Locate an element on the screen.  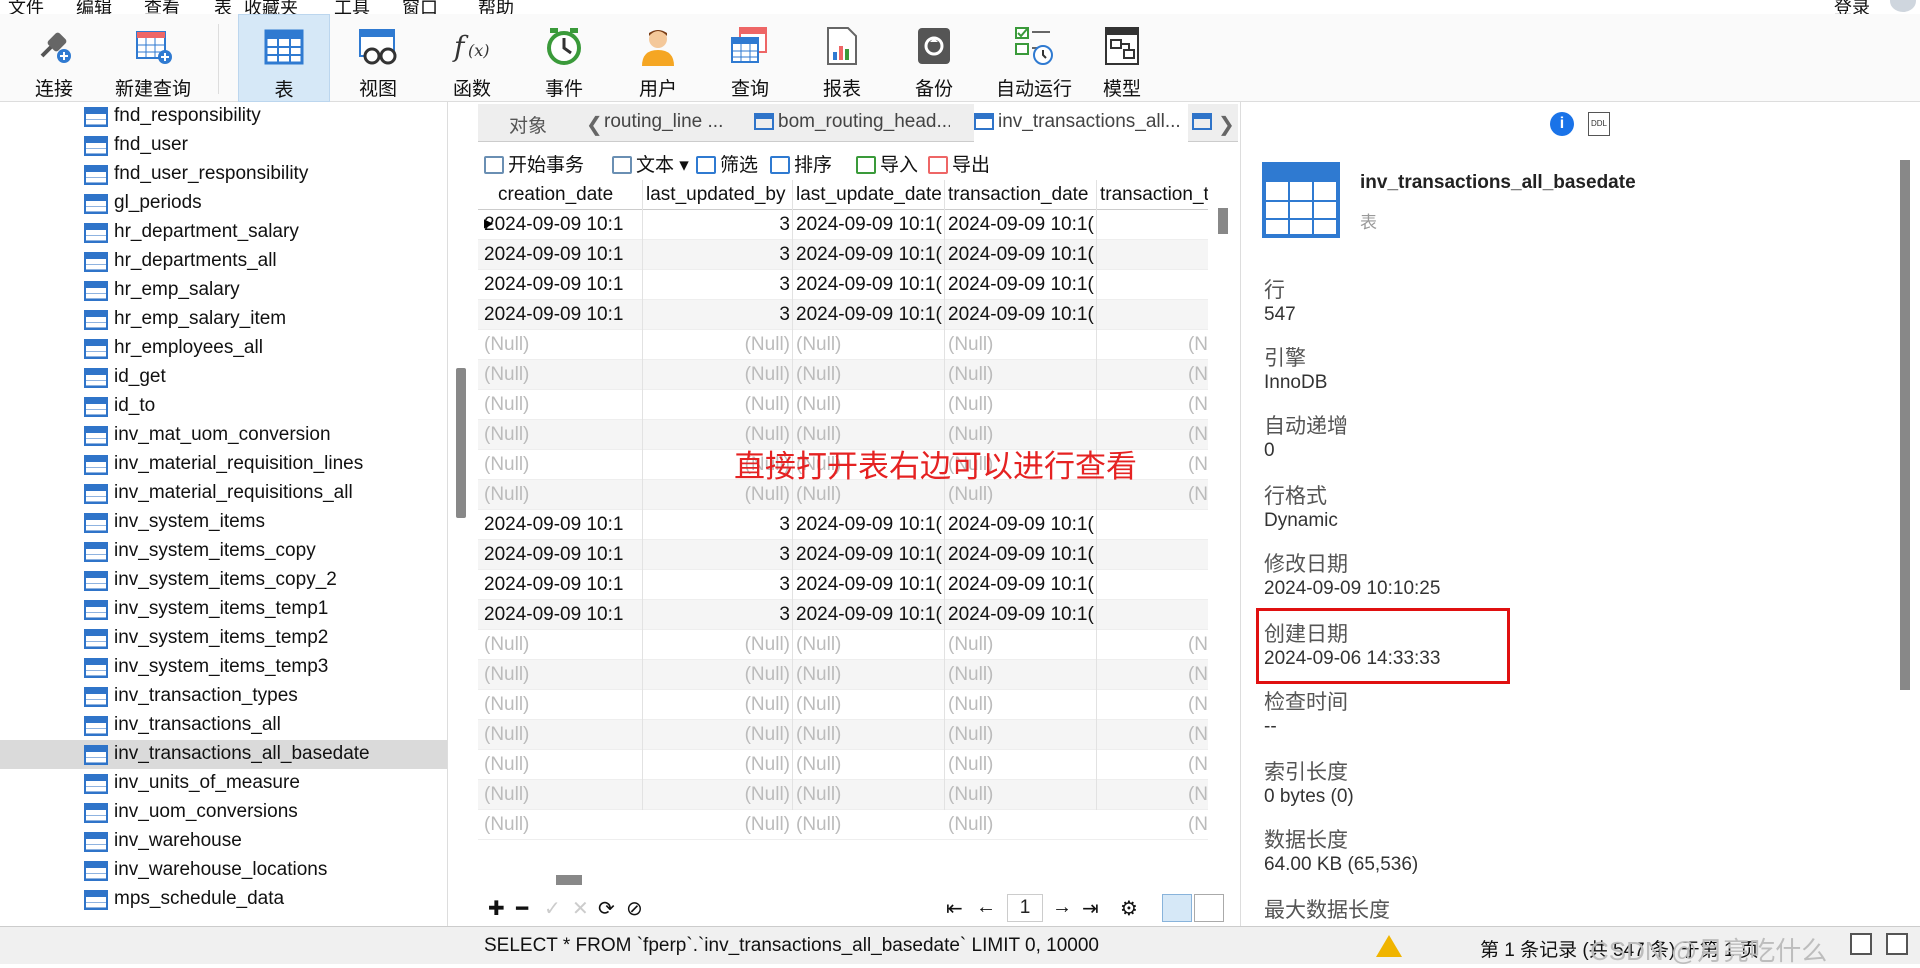
menu-tools: 工具 is located at coordinates (352, 7).